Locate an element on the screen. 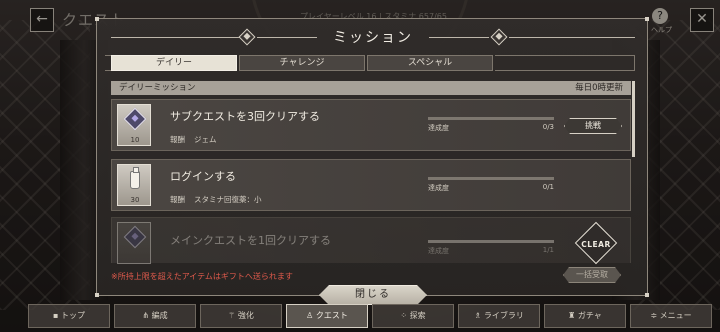  stamina-potion-icon is located at coordinates (135, 178).